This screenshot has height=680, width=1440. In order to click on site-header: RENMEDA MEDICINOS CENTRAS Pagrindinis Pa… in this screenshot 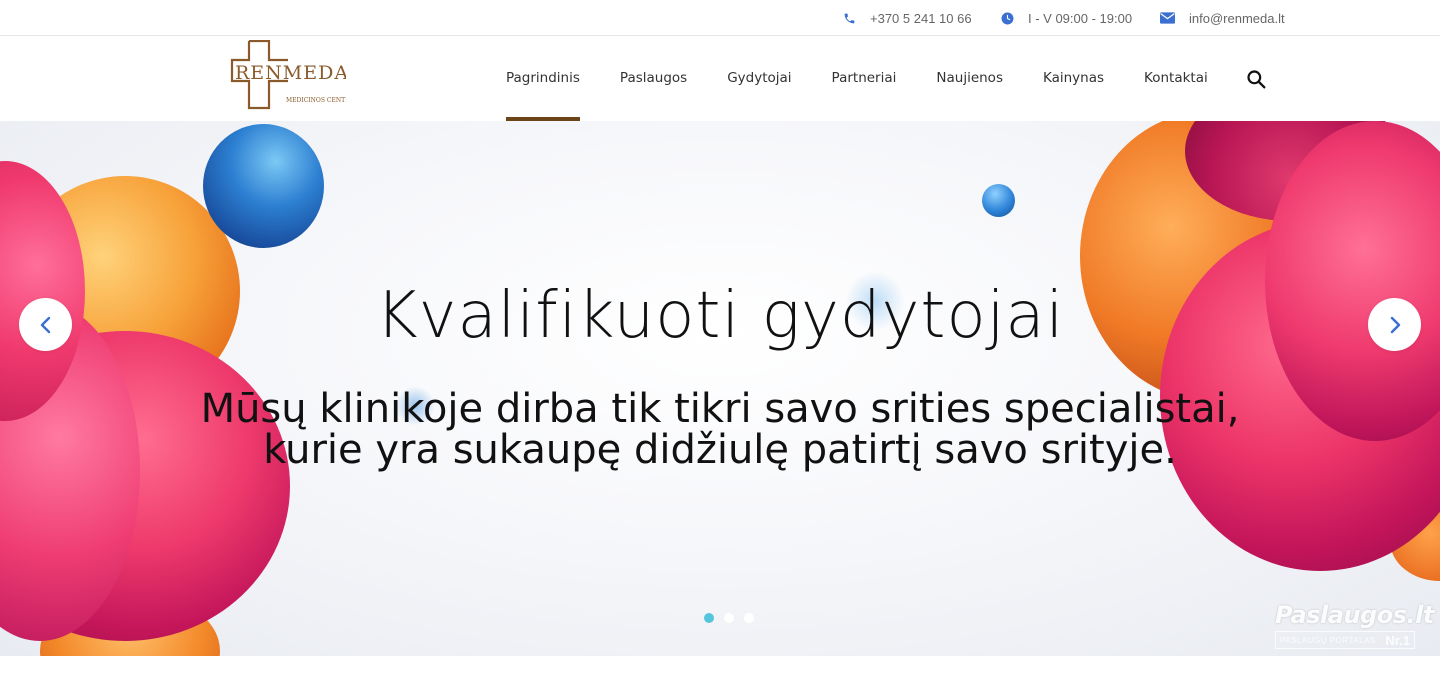, I will do `click(720, 78)`.